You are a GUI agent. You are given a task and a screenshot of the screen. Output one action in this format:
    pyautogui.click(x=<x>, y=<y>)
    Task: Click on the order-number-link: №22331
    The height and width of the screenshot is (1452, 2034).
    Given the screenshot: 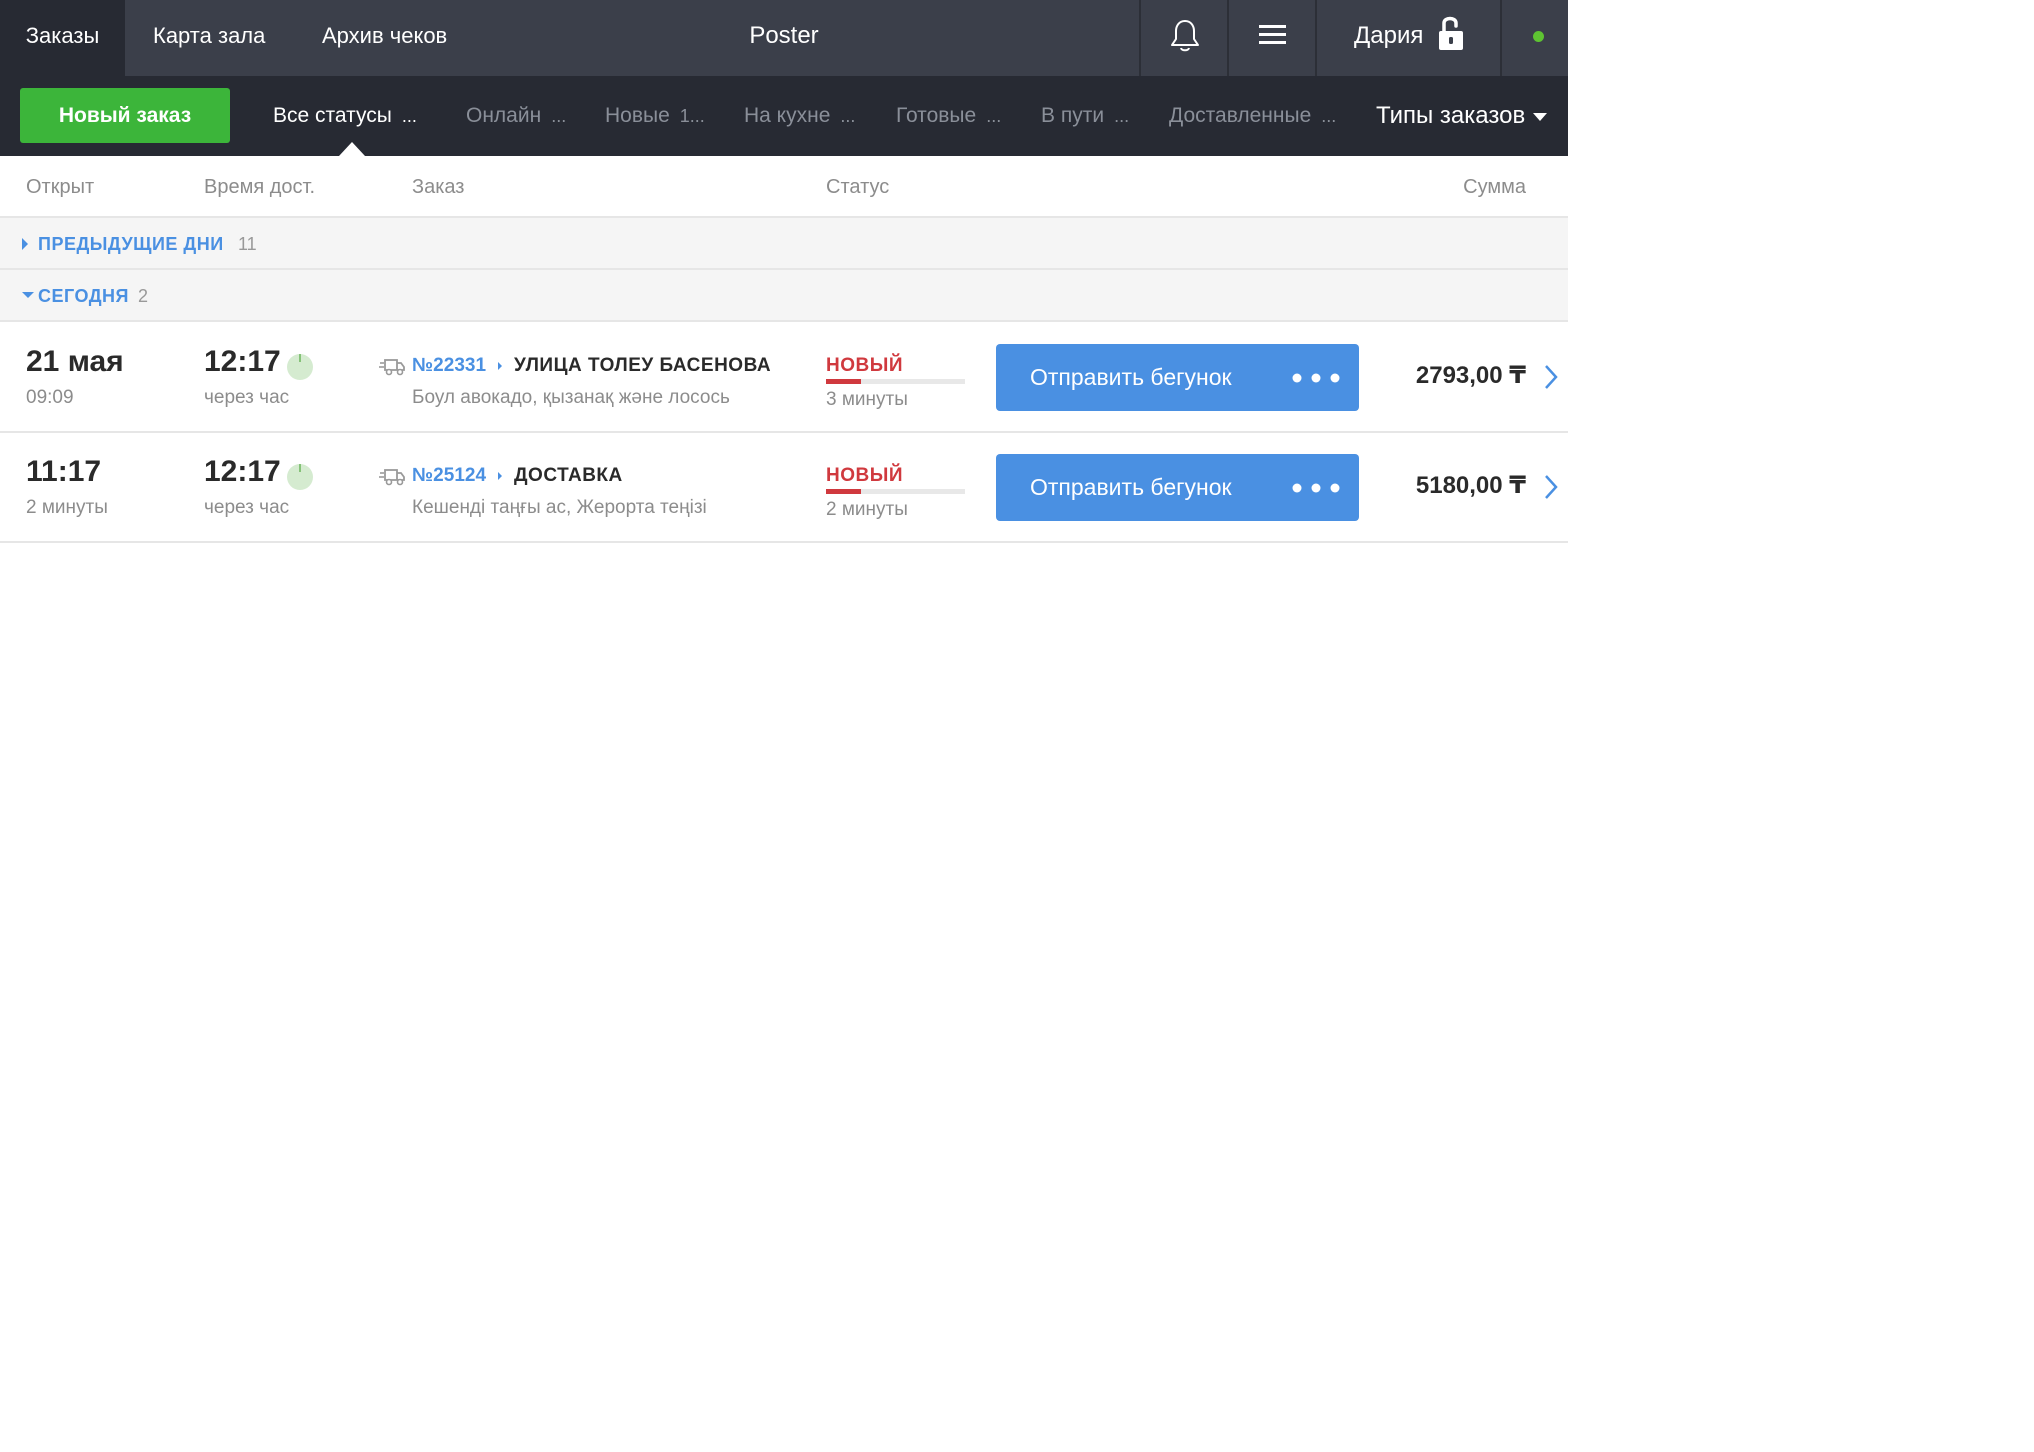 What is the action you would take?
    pyautogui.click(x=449, y=366)
    